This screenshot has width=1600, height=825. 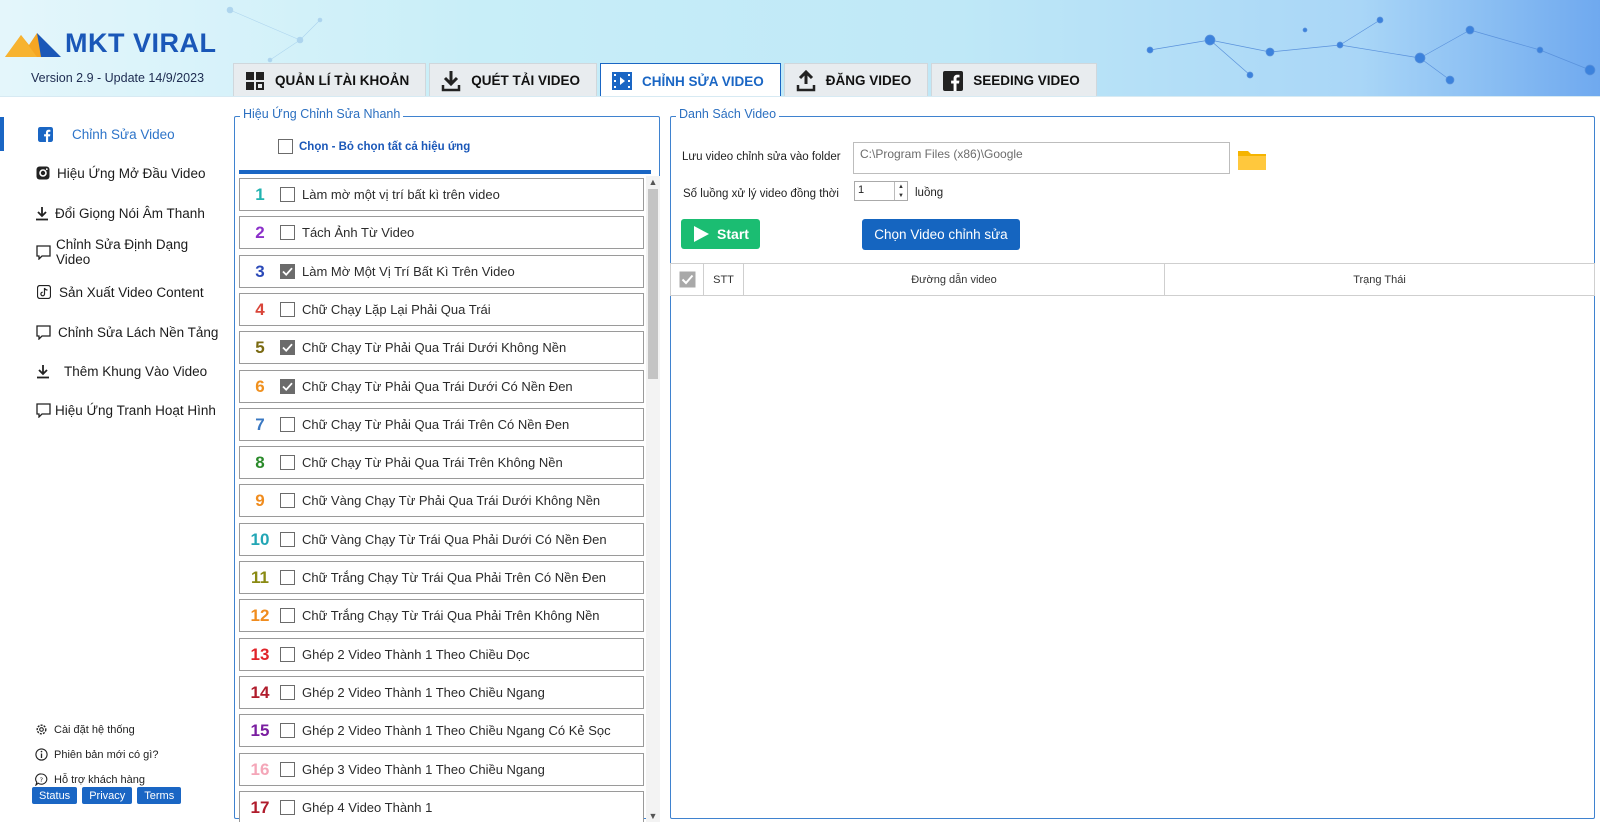 What do you see at coordinates (260, 194) in the screenshot?
I see `effect-number: 1` at bounding box center [260, 194].